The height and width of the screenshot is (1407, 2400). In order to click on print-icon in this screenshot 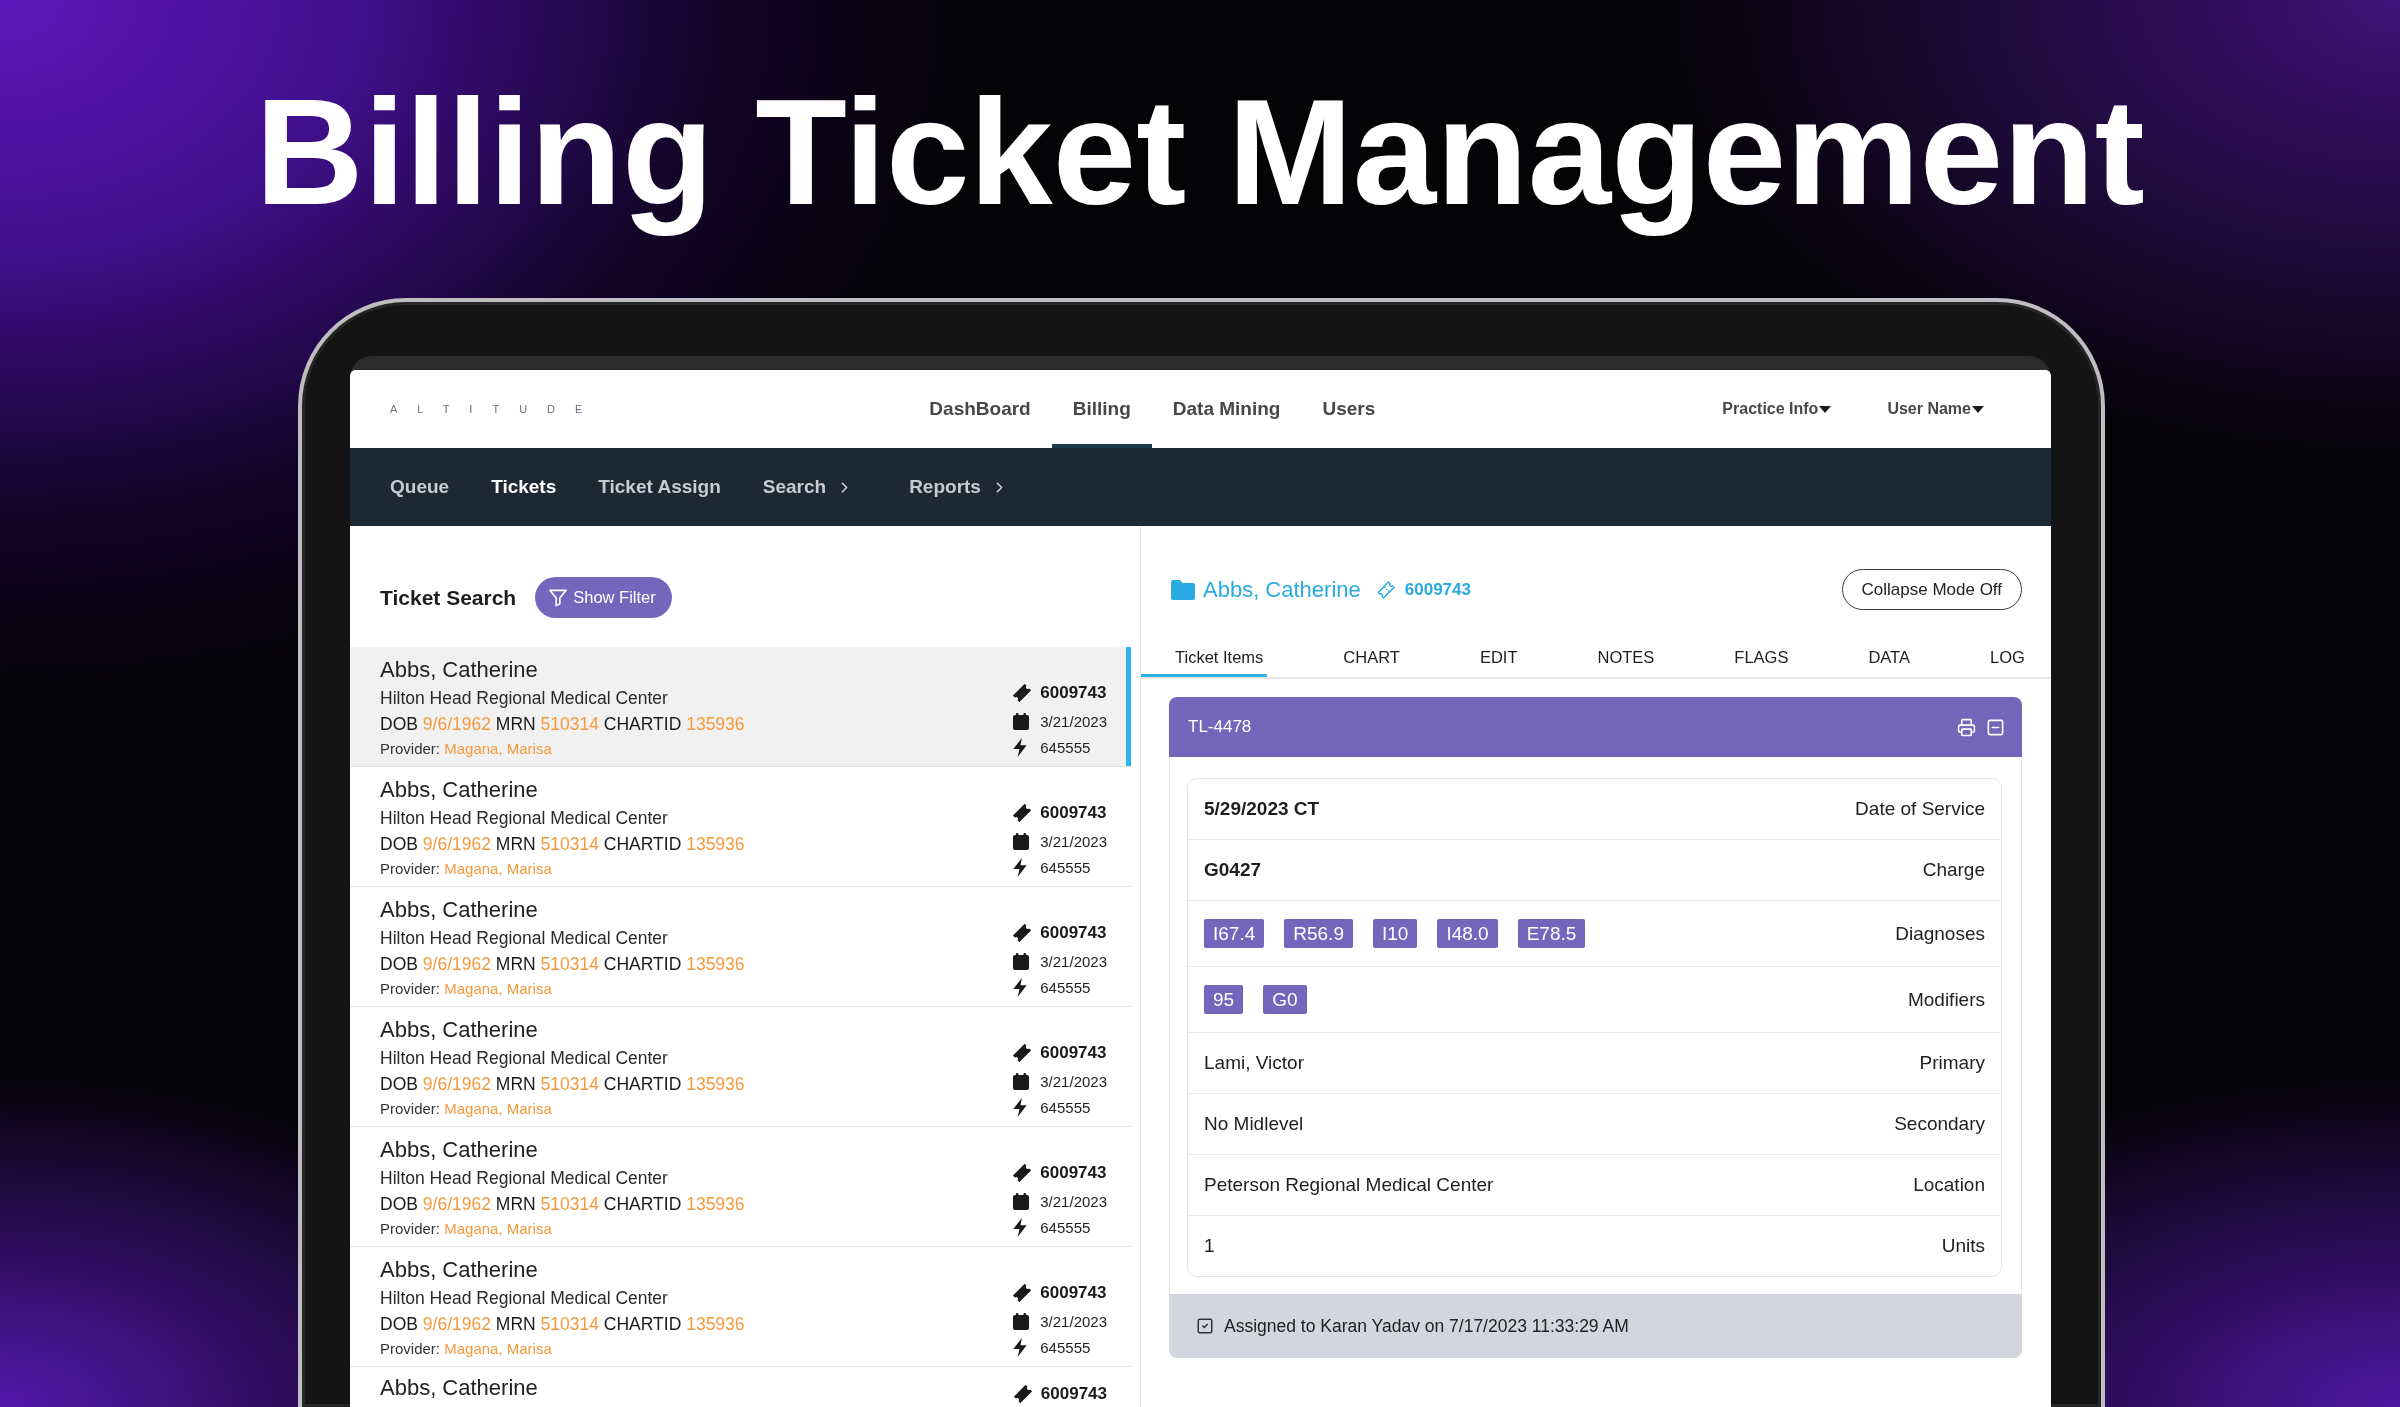, I will do `click(1966, 727)`.